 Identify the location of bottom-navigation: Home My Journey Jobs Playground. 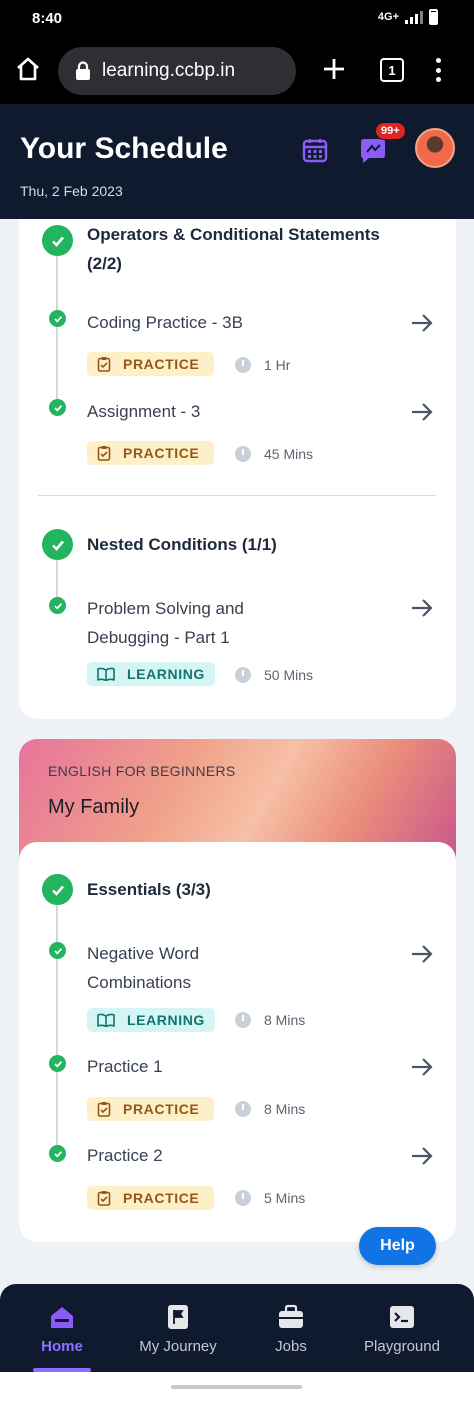
(237, 1328).